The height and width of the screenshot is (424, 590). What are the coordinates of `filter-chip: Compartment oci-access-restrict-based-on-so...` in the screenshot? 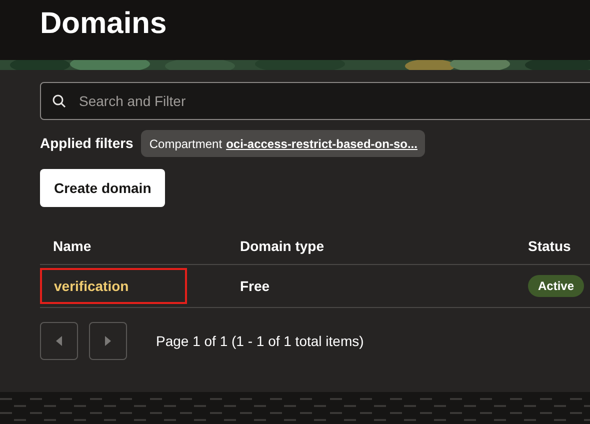 It's located at (283, 143).